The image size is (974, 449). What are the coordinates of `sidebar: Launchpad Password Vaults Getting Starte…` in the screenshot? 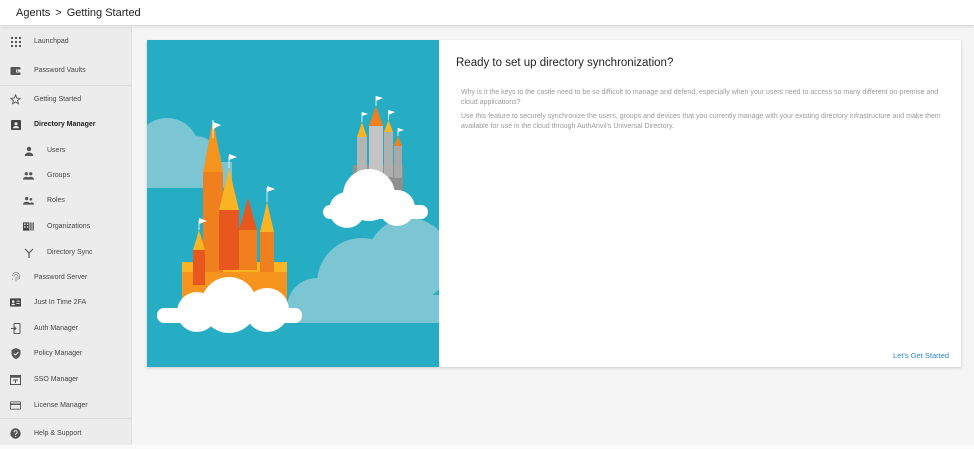 It's located at (66, 236).